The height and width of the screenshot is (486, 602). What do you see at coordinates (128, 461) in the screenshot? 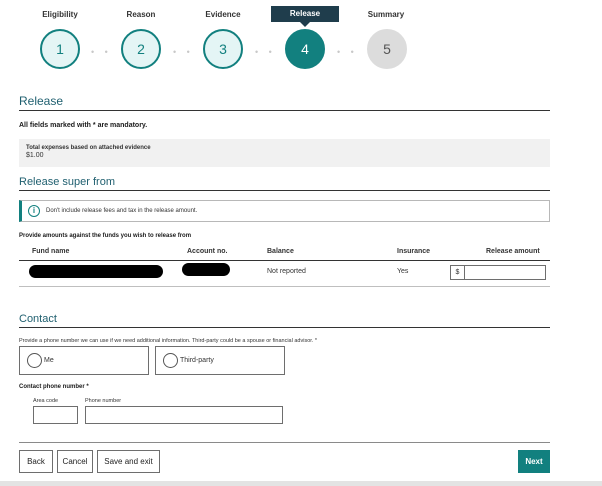
I see `save-and-exit-button: Save and exit` at bounding box center [128, 461].